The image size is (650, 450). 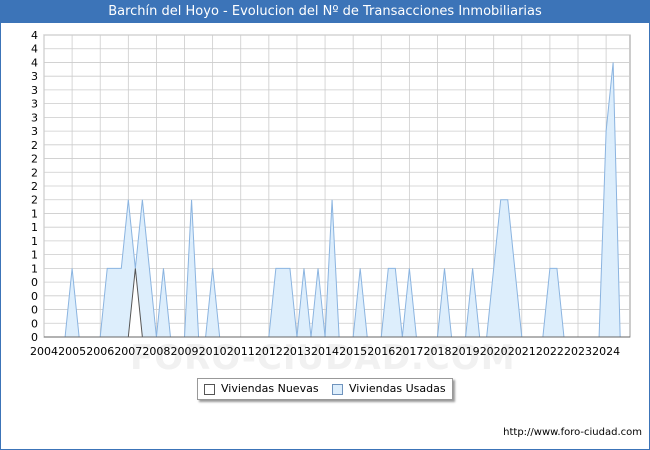 I want to click on legend-label-nuevas: Viviendas Nuevas, so click(x=270, y=388).